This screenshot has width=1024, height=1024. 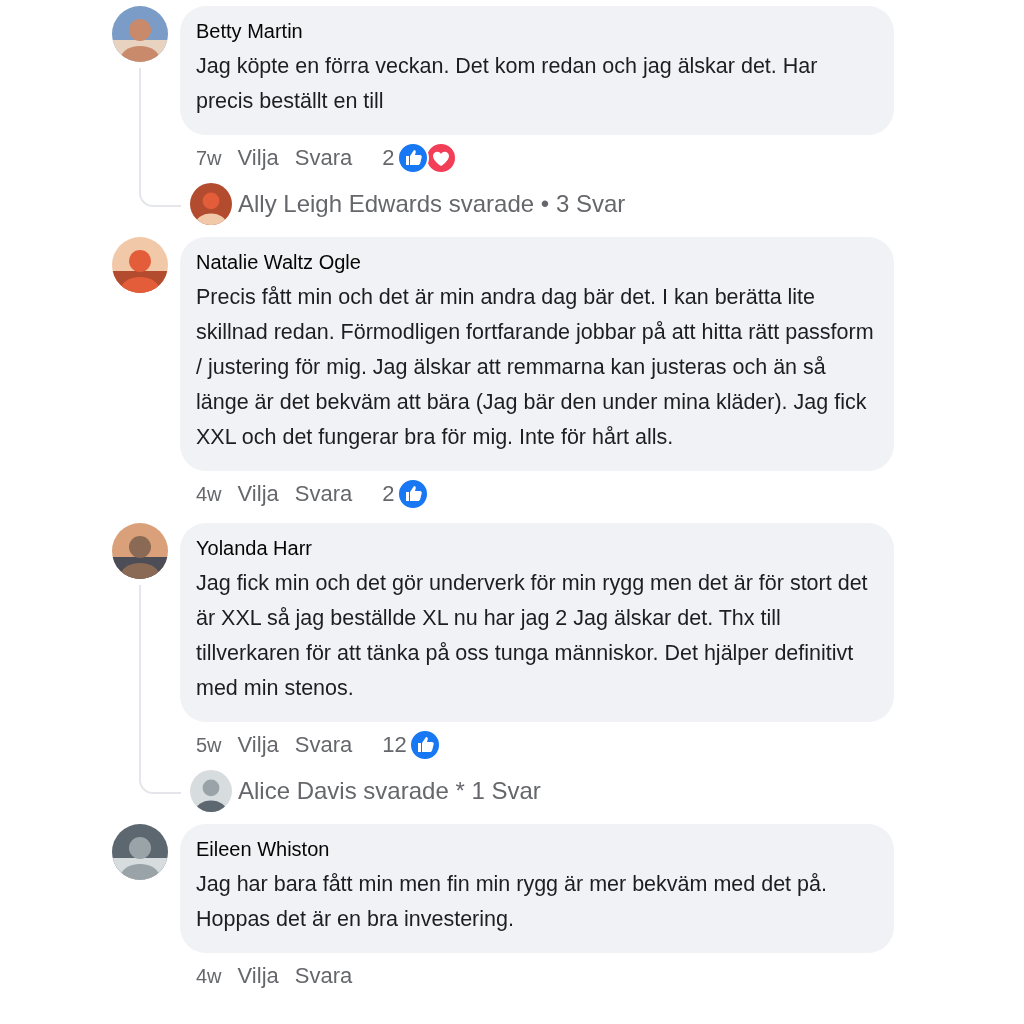 I want to click on replies-link: Alice Davis svarade * 1 Svar, so click(x=389, y=791).